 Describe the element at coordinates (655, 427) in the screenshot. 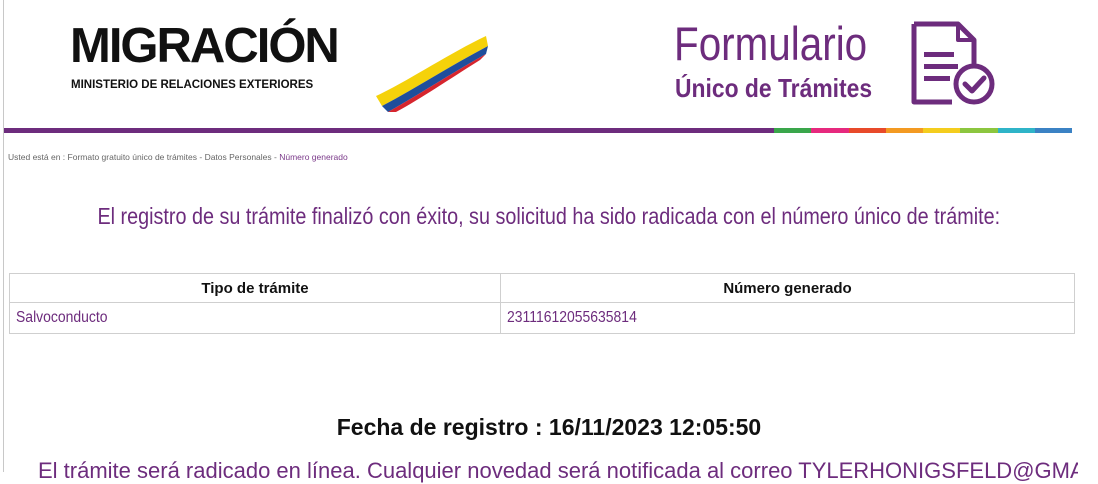

I see `fecha-value: 16/11/2023 12:05:50` at that location.